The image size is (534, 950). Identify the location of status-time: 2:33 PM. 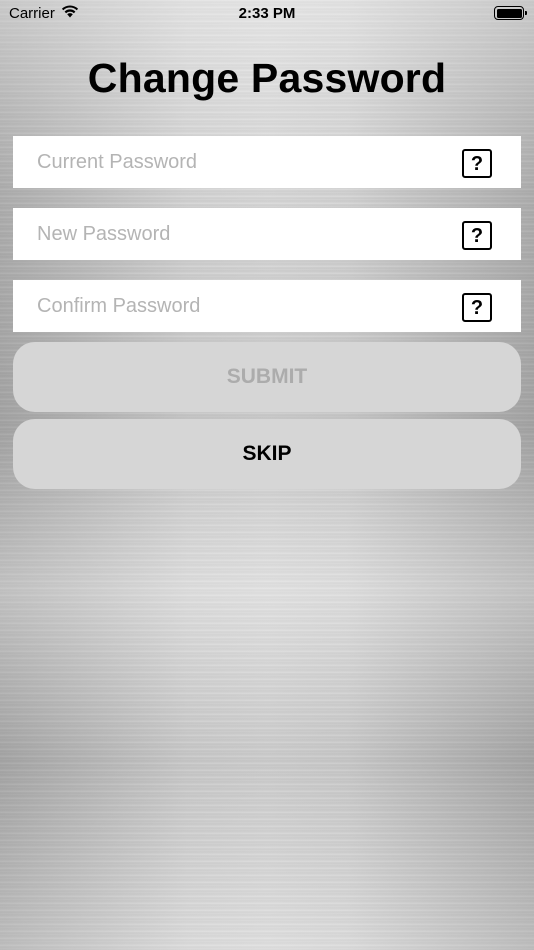
(267, 13).